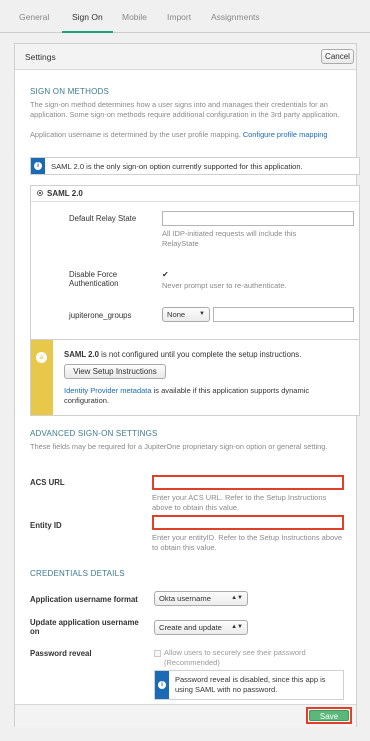 The height and width of the screenshot is (741, 370). Describe the element at coordinates (179, 16) in the screenshot. I see `tab-import: Import` at that location.